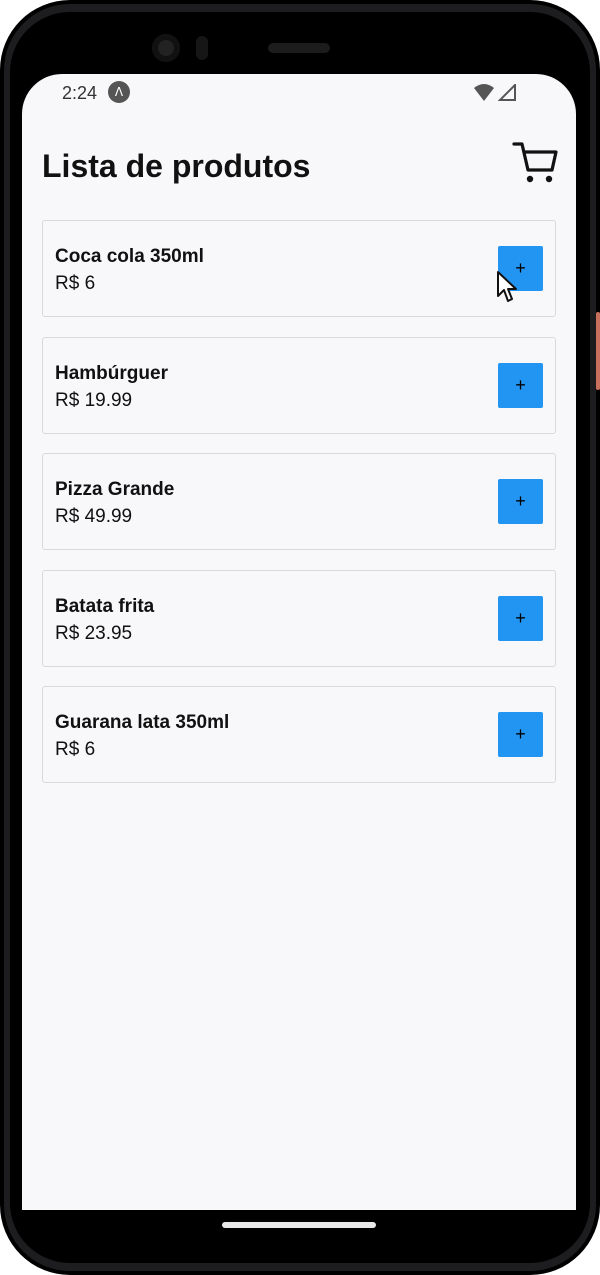 Image resolution: width=600 pixels, height=1275 pixels. Describe the element at coordinates (94, 633) in the screenshot. I see `product-price: R$ 23.95` at that location.